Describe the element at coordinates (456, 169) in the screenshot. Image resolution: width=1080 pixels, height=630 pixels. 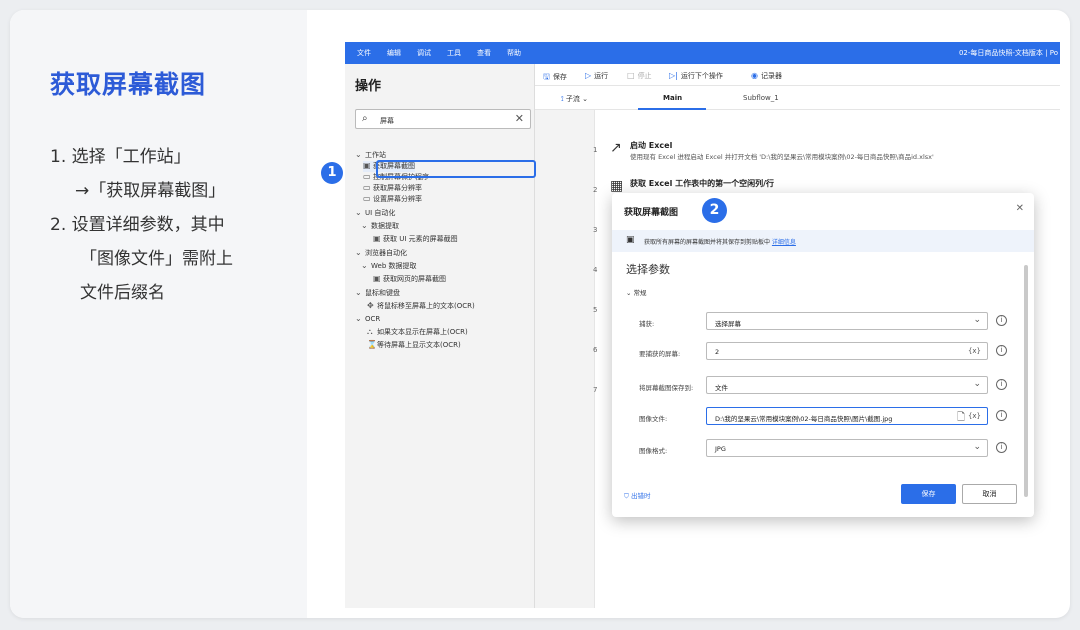
I see `selected-action-highlight` at that location.